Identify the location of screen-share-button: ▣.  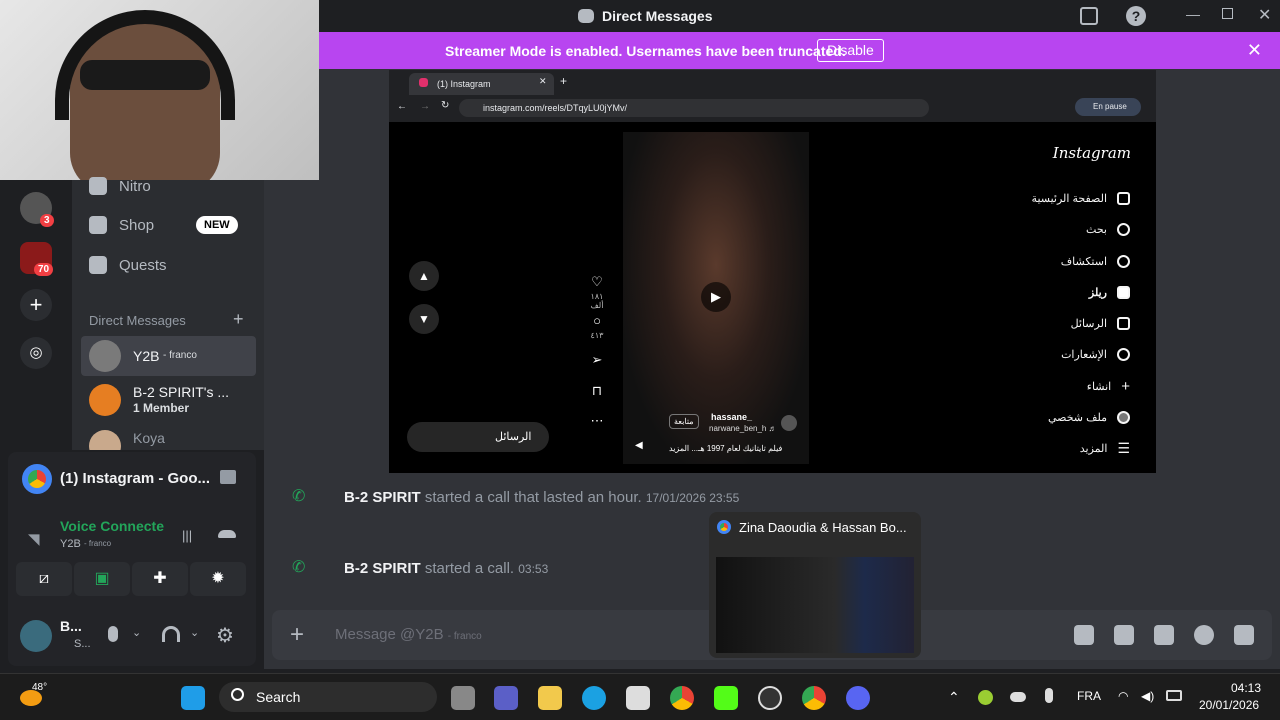
(102, 579).